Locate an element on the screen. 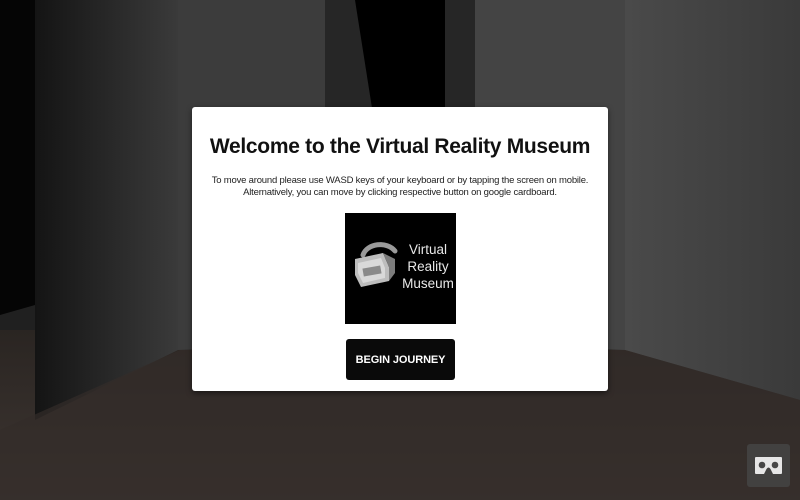 This screenshot has width=800, height=500. begin-journey-button: BEGIN JOURNEY is located at coordinates (400, 359).